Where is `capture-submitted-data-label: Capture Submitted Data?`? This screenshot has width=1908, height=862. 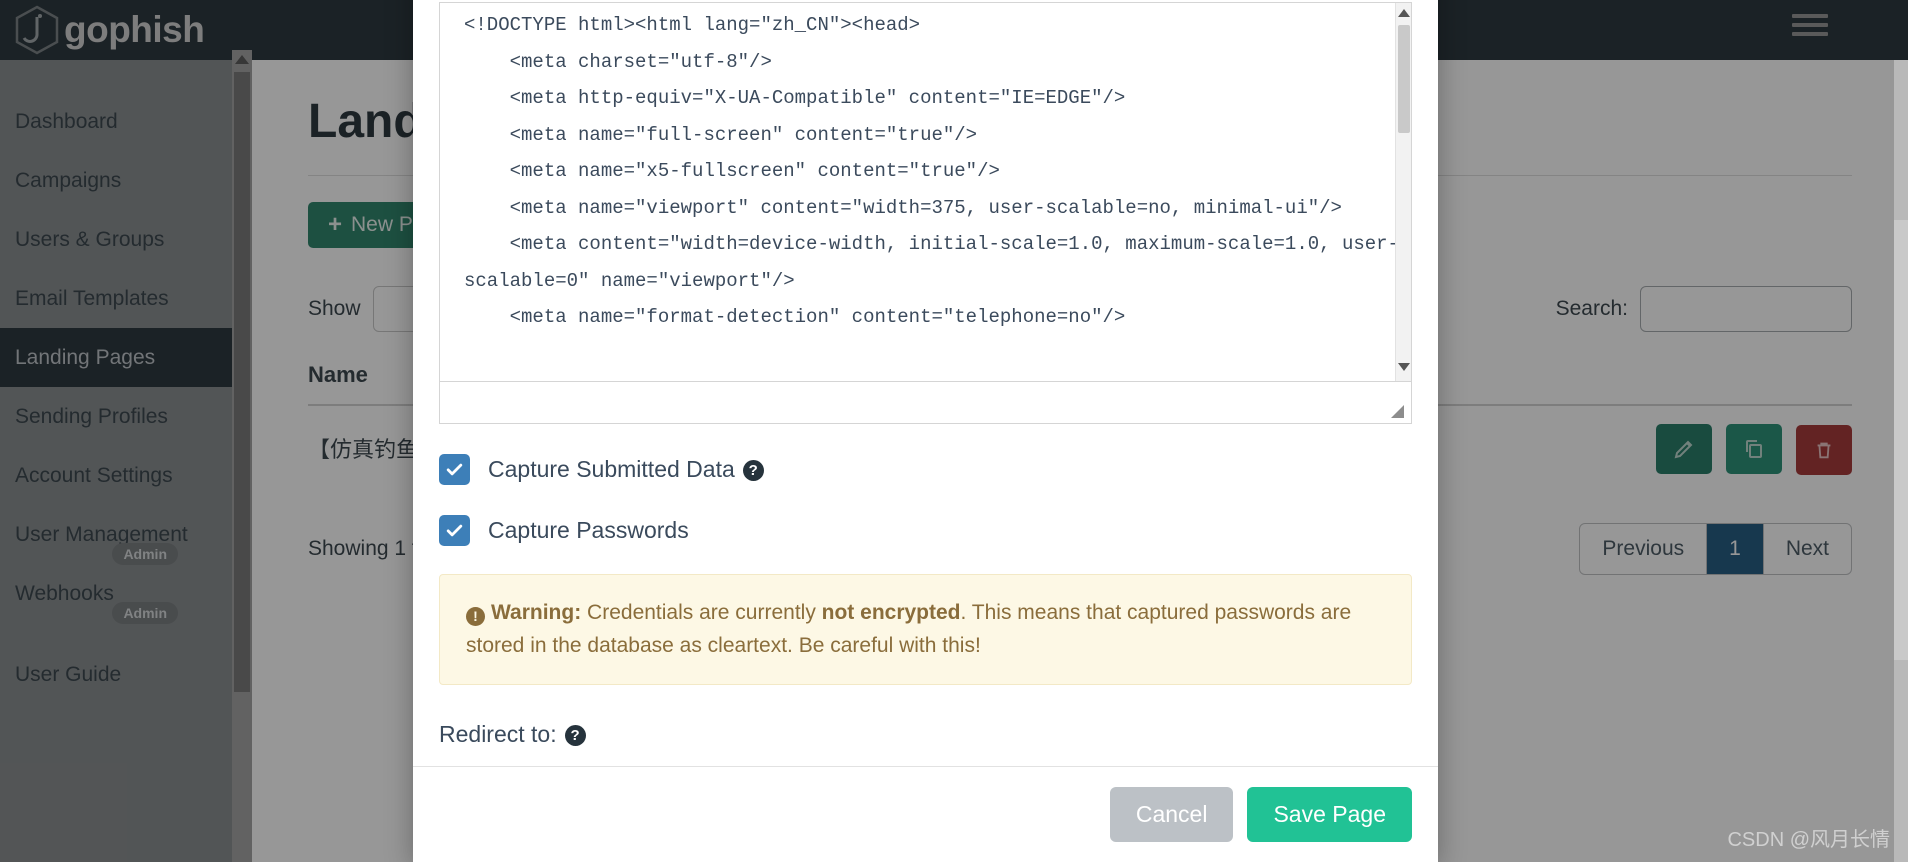
capture-submitted-data-label: Capture Submitted Data? is located at coordinates (626, 469).